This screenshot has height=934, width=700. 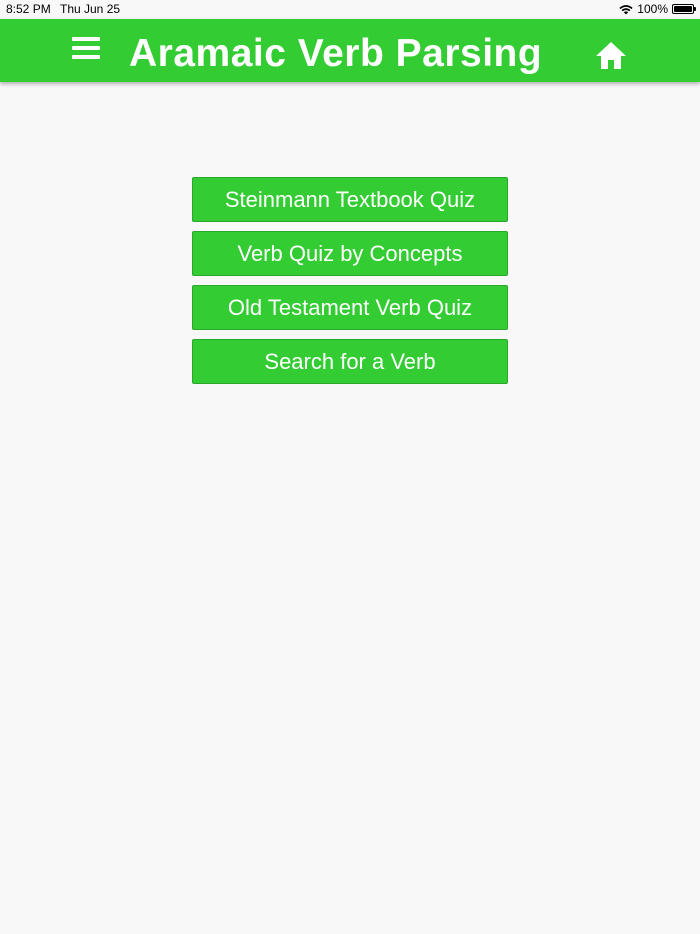 I want to click on status-indicators: 100%, so click(x=657, y=9).